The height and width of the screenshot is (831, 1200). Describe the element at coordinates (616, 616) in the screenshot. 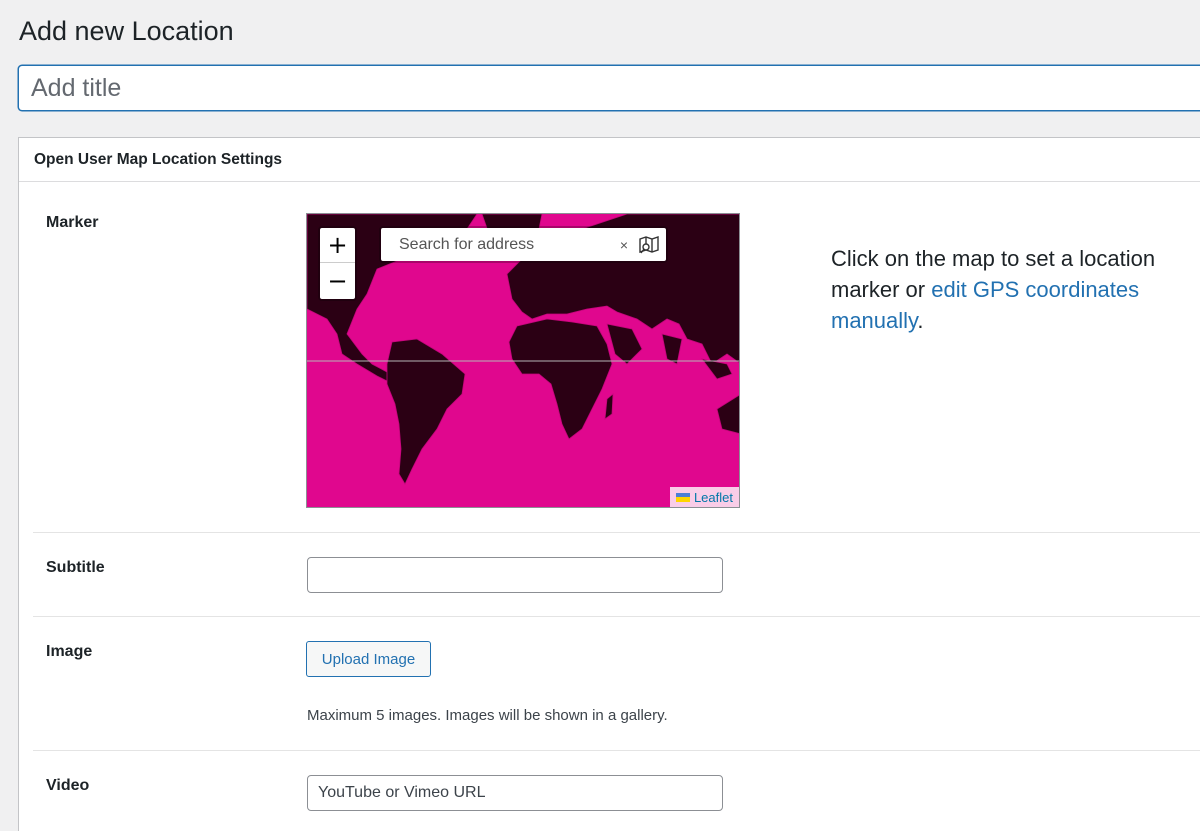

I see `subtitle-row-divider` at that location.